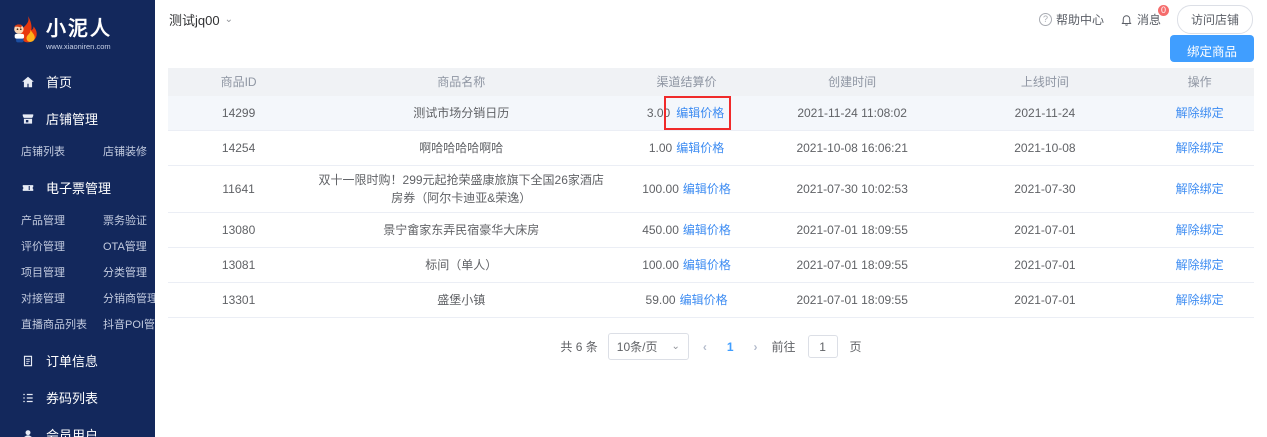 This screenshot has height=437, width=1267. What do you see at coordinates (72, 398) in the screenshot?
I see `sidebar-item-label: 券码列表` at bounding box center [72, 398].